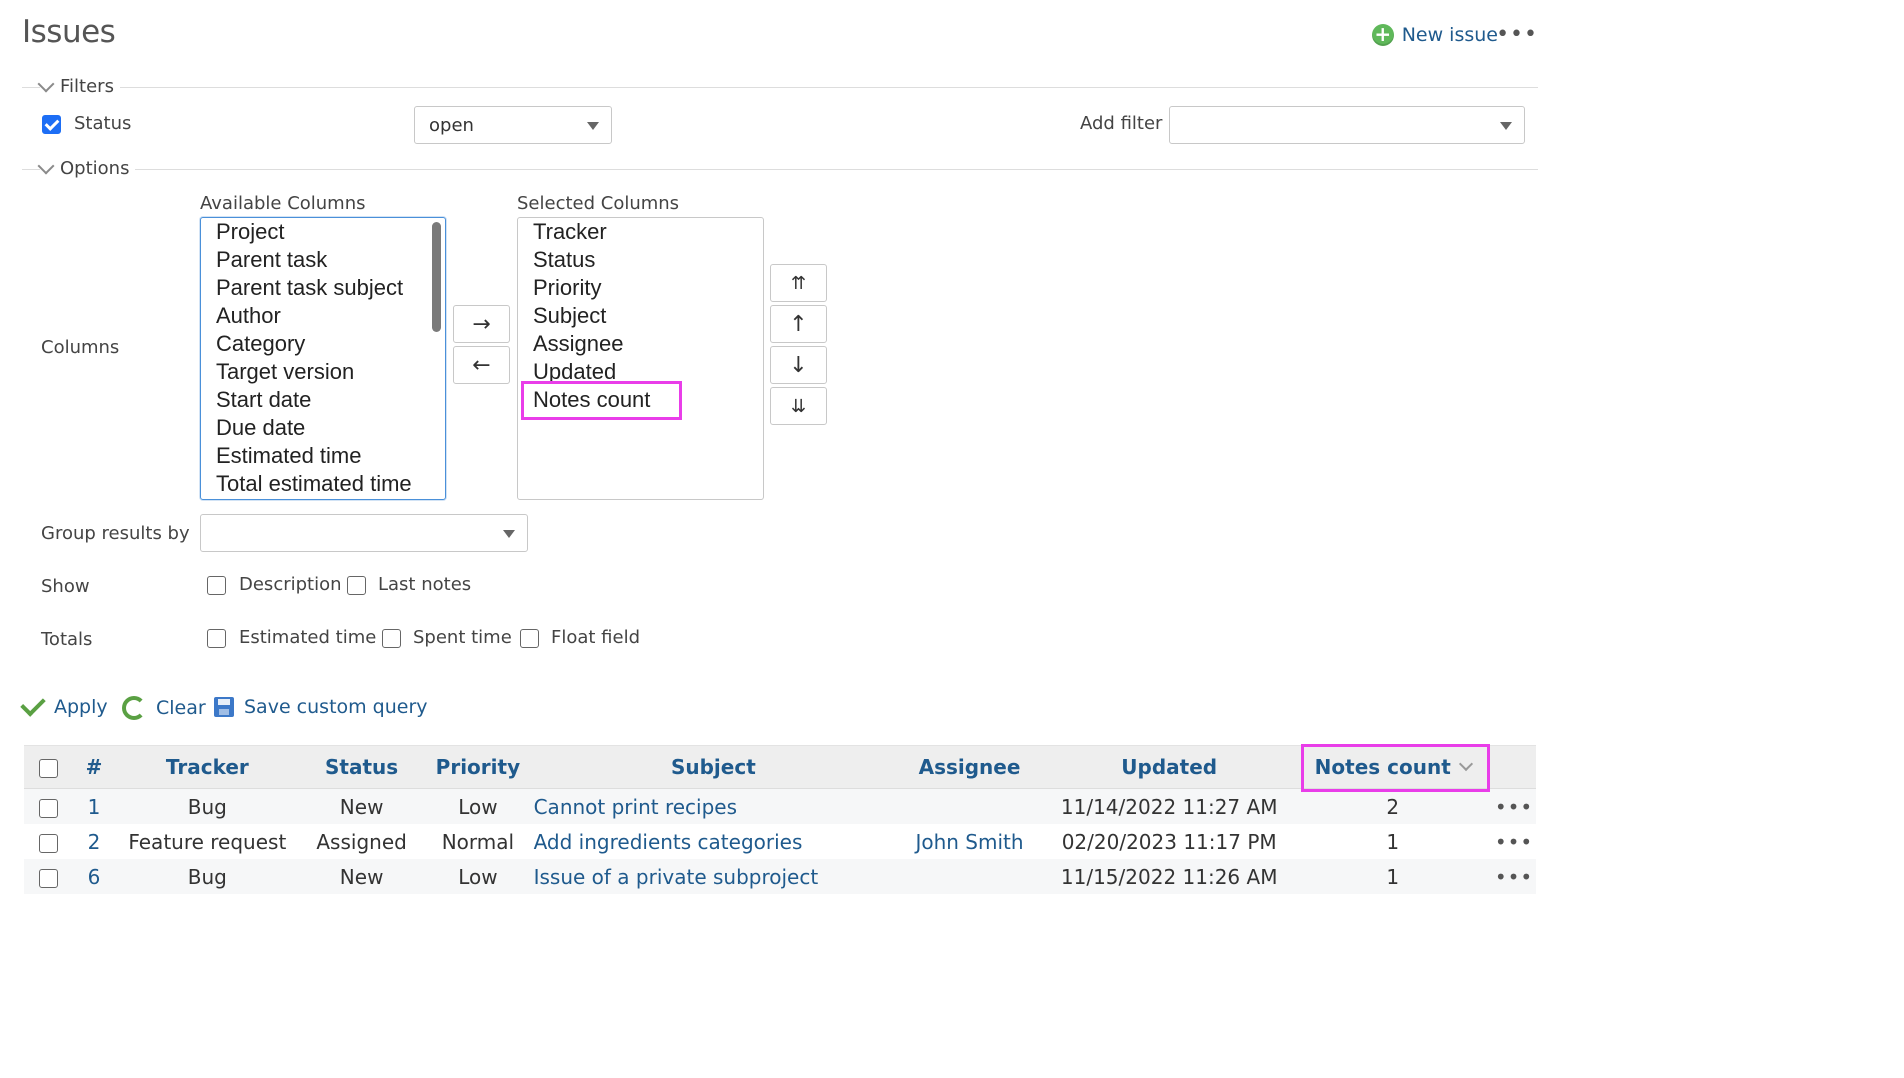  I want to click on select-all-checkbox, so click(49, 768).